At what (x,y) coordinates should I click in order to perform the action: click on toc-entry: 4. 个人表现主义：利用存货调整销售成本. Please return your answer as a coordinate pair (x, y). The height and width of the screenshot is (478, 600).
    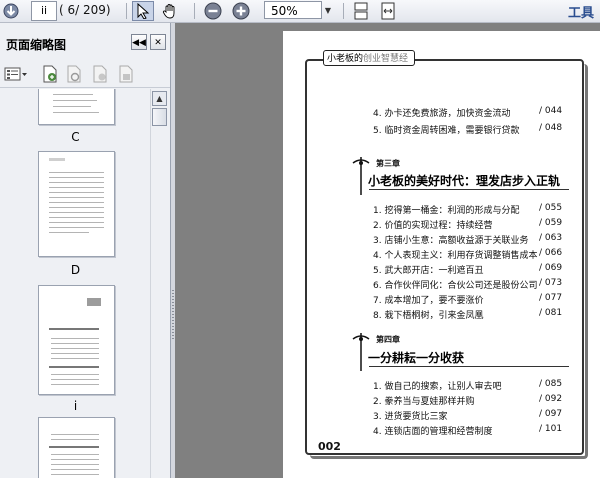
    Looking at the image, I should click on (455, 256).